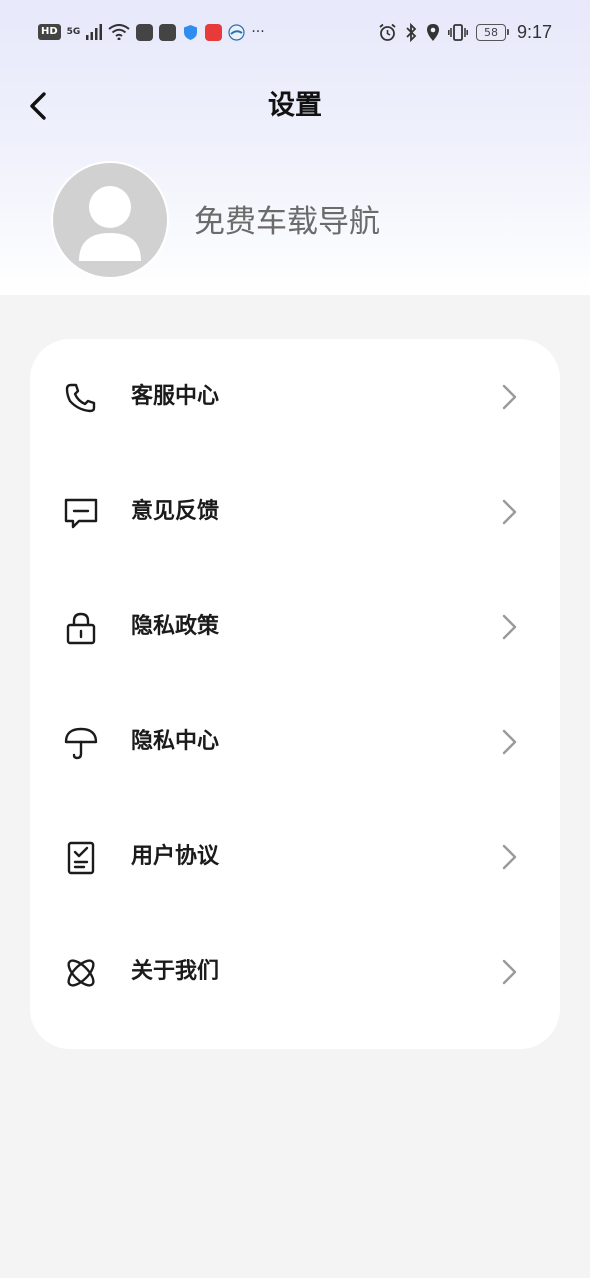 The image size is (590, 1278). I want to click on avatar, so click(110, 220).